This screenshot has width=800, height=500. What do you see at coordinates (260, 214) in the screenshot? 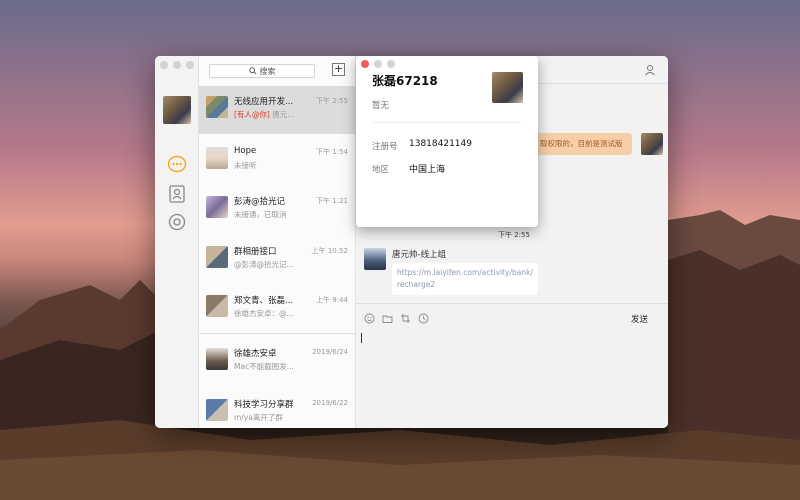
I see `conversation-preview: 未接通，已取消` at bounding box center [260, 214].